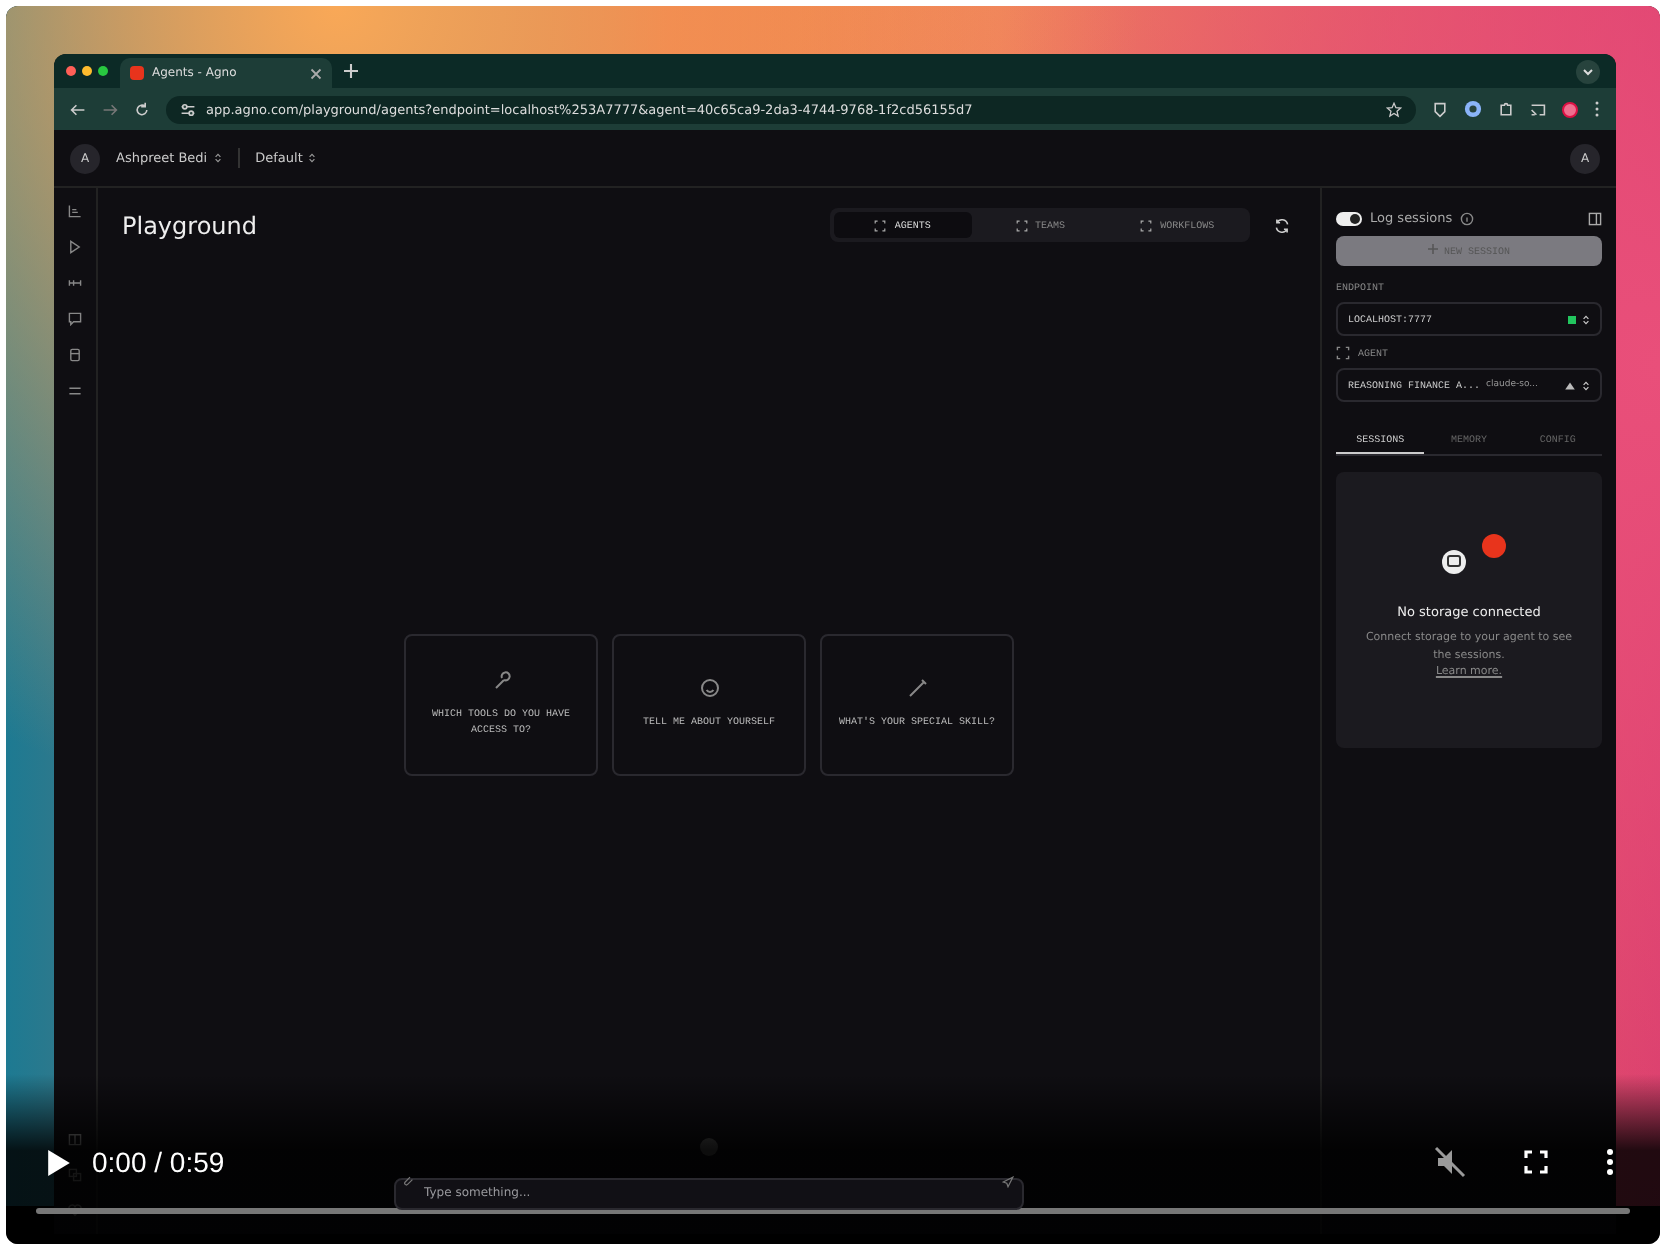 The image size is (1666, 1252). I want to click on cast-icon, so click(1538, 109).